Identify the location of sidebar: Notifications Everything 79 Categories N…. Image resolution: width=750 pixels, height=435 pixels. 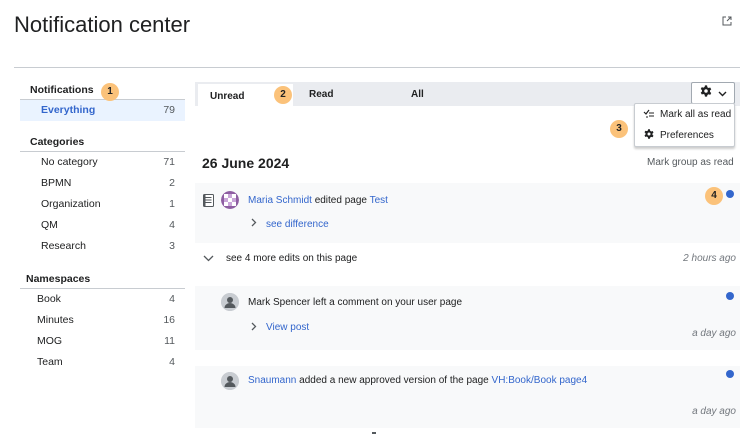
(102, 226).